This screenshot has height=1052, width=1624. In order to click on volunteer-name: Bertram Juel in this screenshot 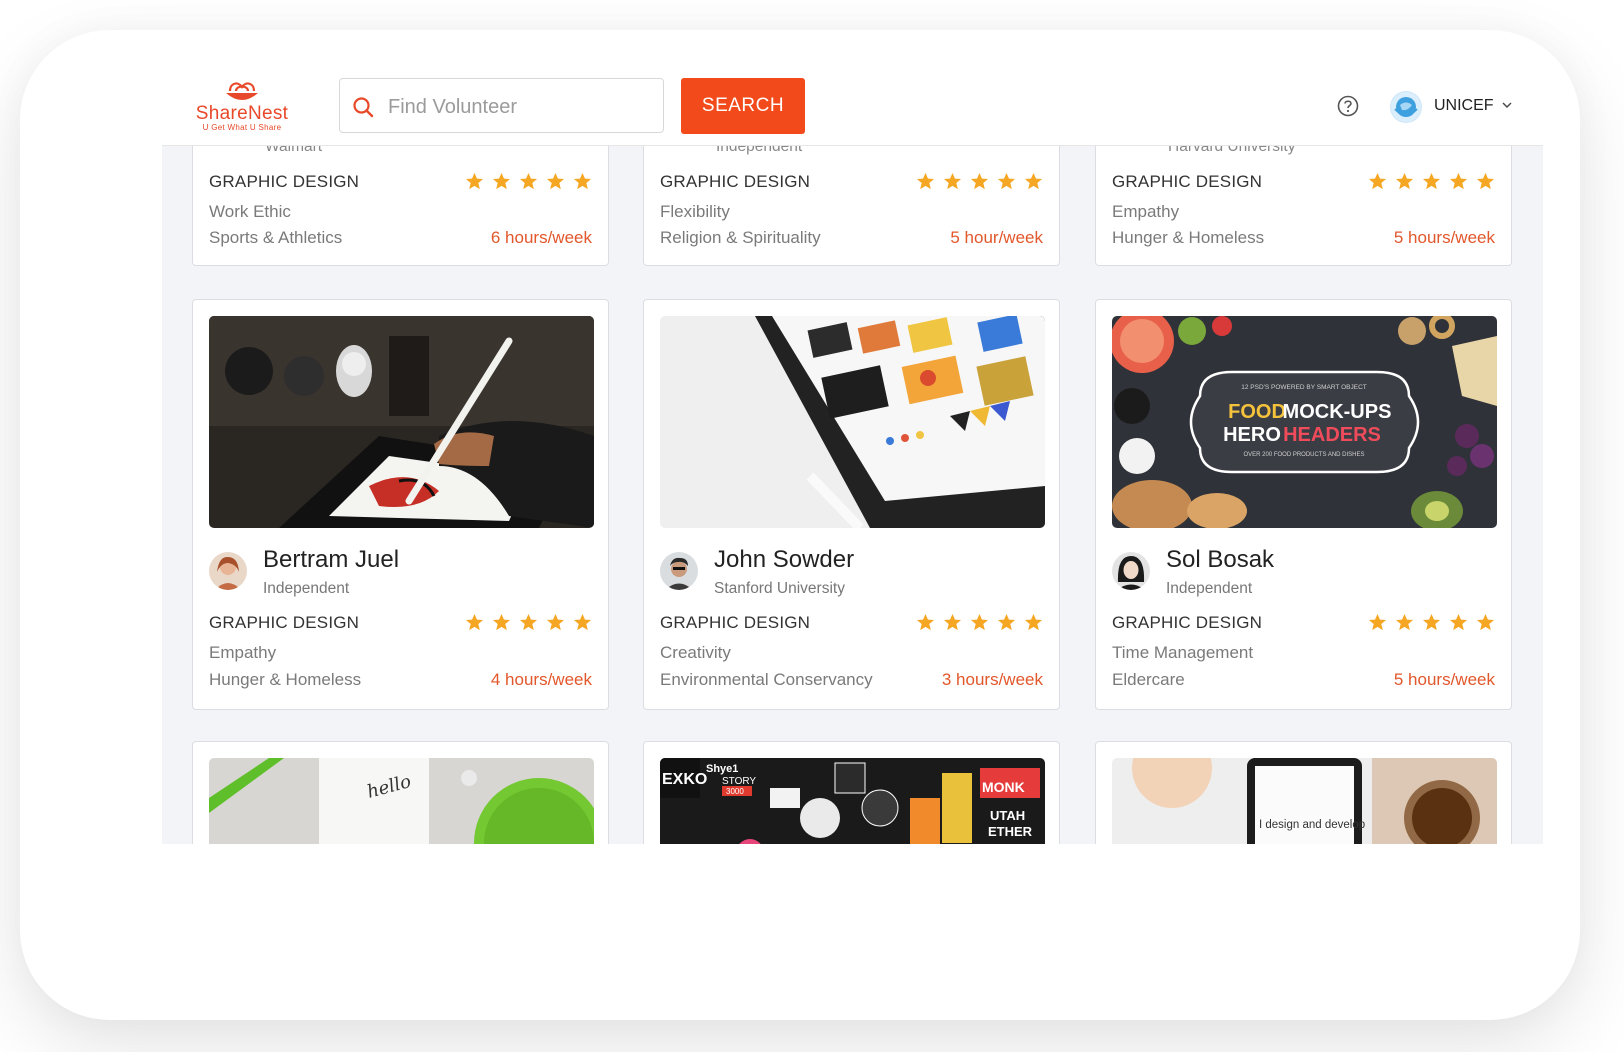, I will do `click(331, 560)`.